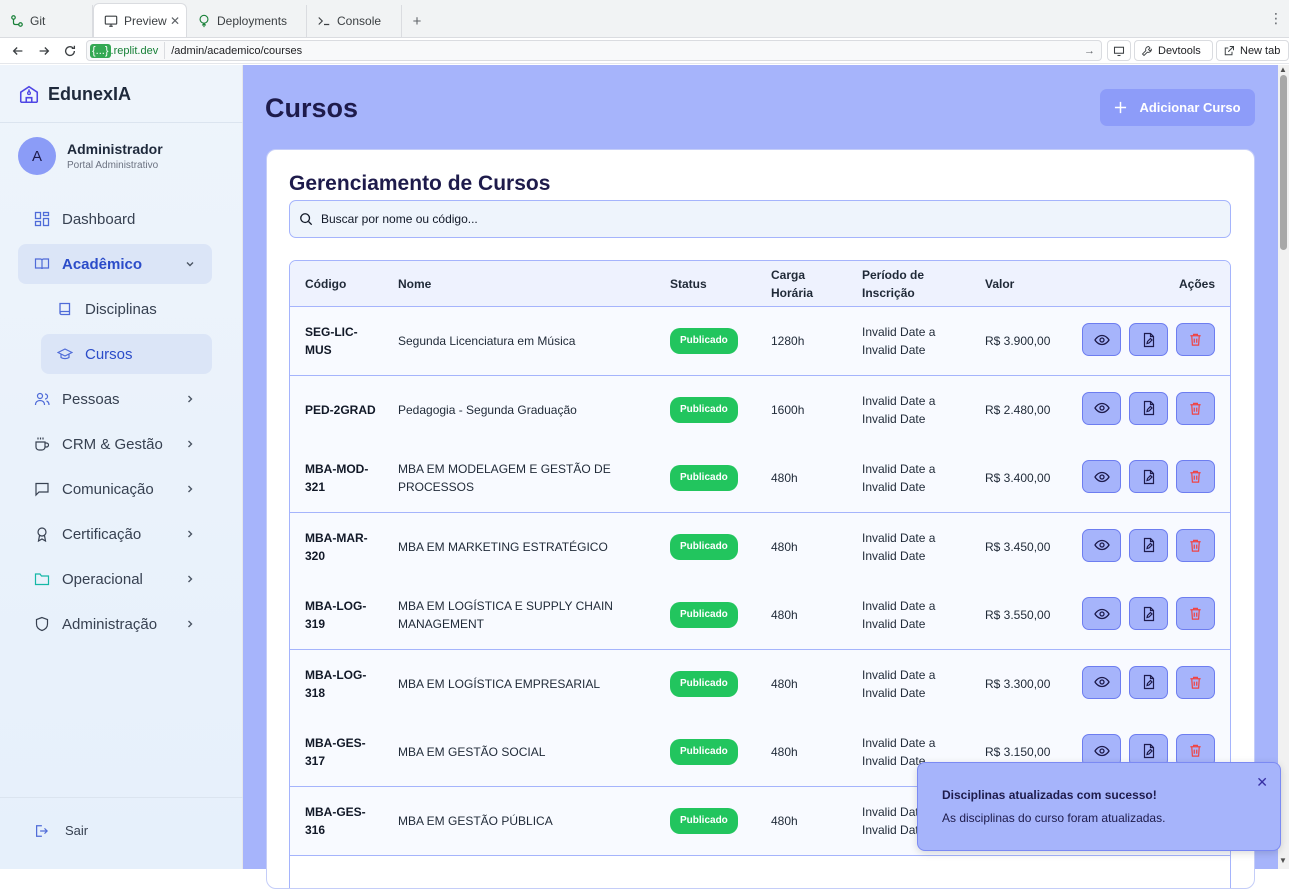  What do you see at coordinates (61, 830) in the screenshot?
I see `logout-button: Sair` at bounding box center [61, 830].